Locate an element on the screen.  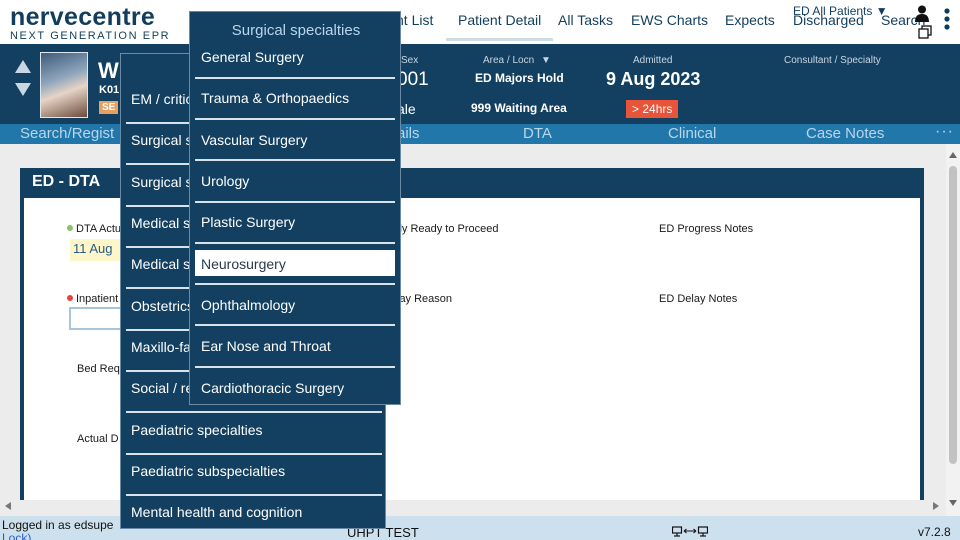
menu-item-neurosurgery: Neurosurgery is located at coordinates (298, 264).